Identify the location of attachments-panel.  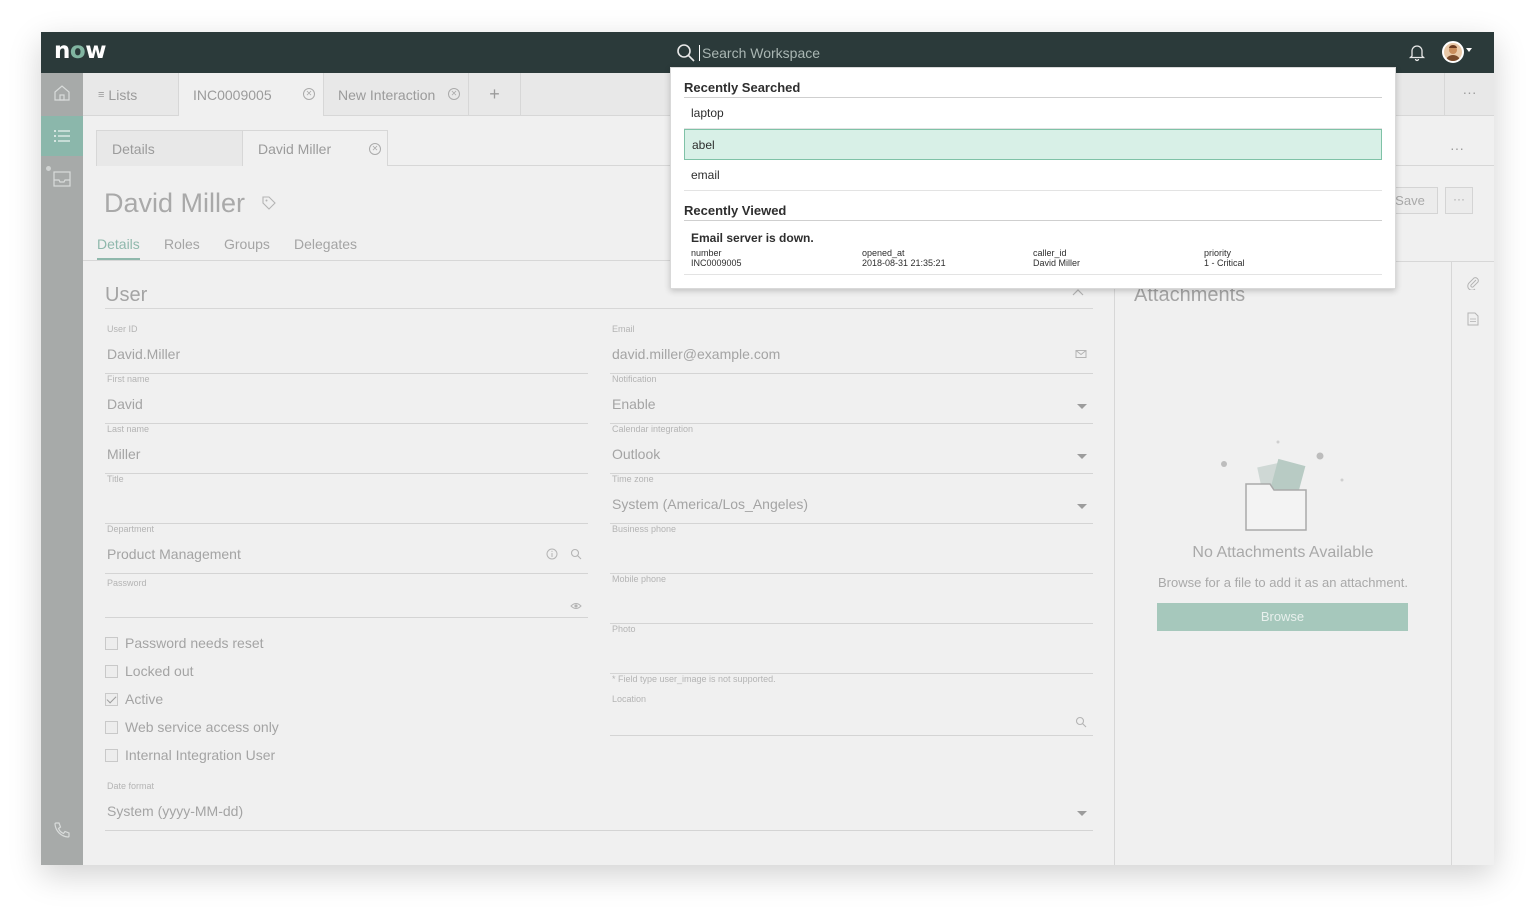
(1283, 563).